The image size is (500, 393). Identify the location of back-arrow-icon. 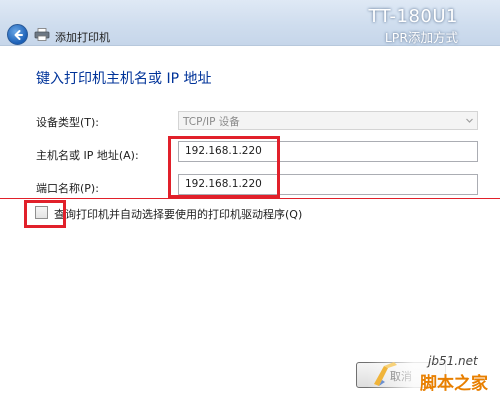
(18, 34).